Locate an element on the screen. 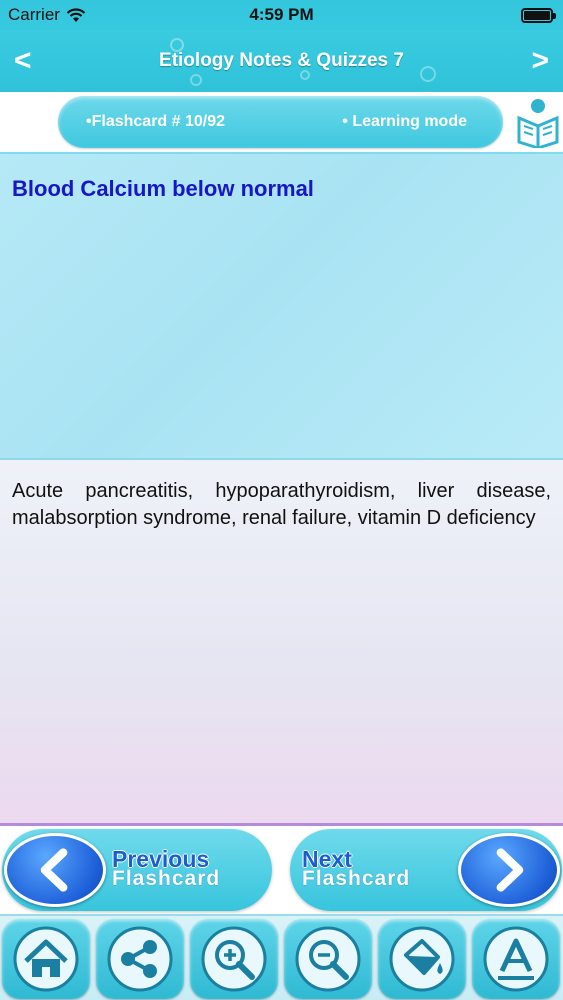  next-flashcard-label: Next Flashcard is located at coordinates (356, 868).